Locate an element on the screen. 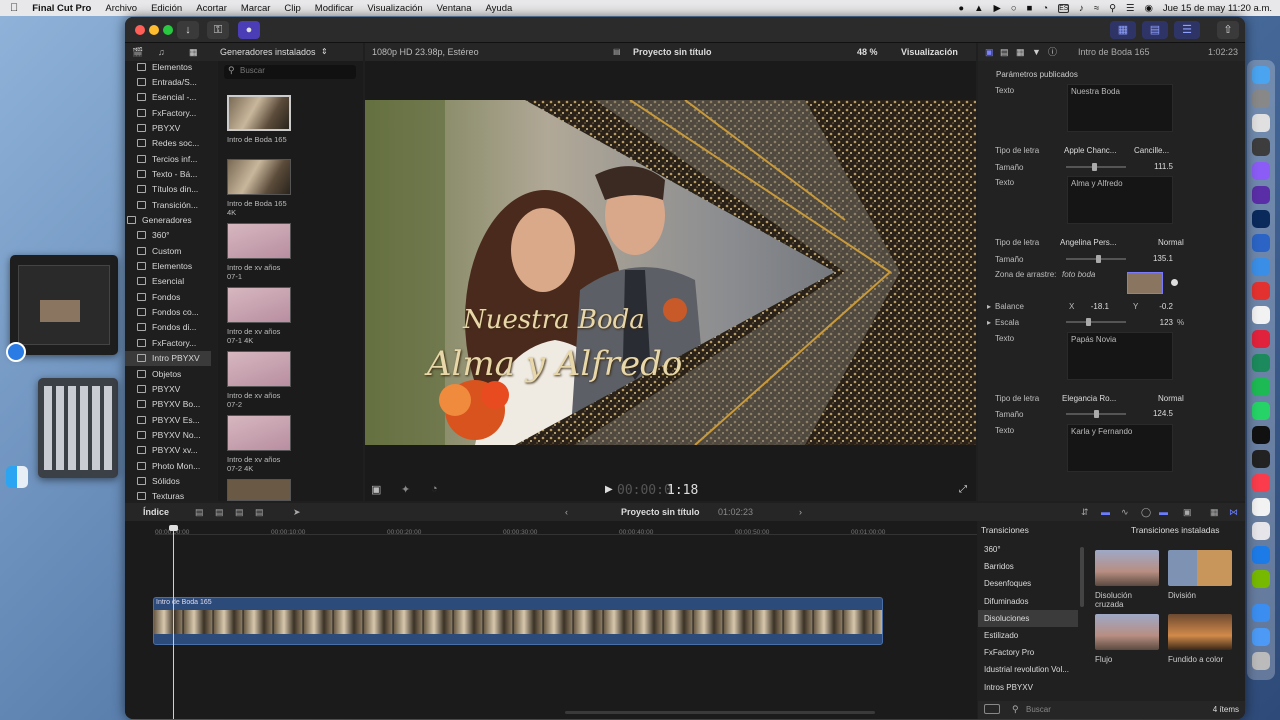 The height and width of the screenshot is (720, 1280). back-icon: ‹ is located at coordinates (566, 512).